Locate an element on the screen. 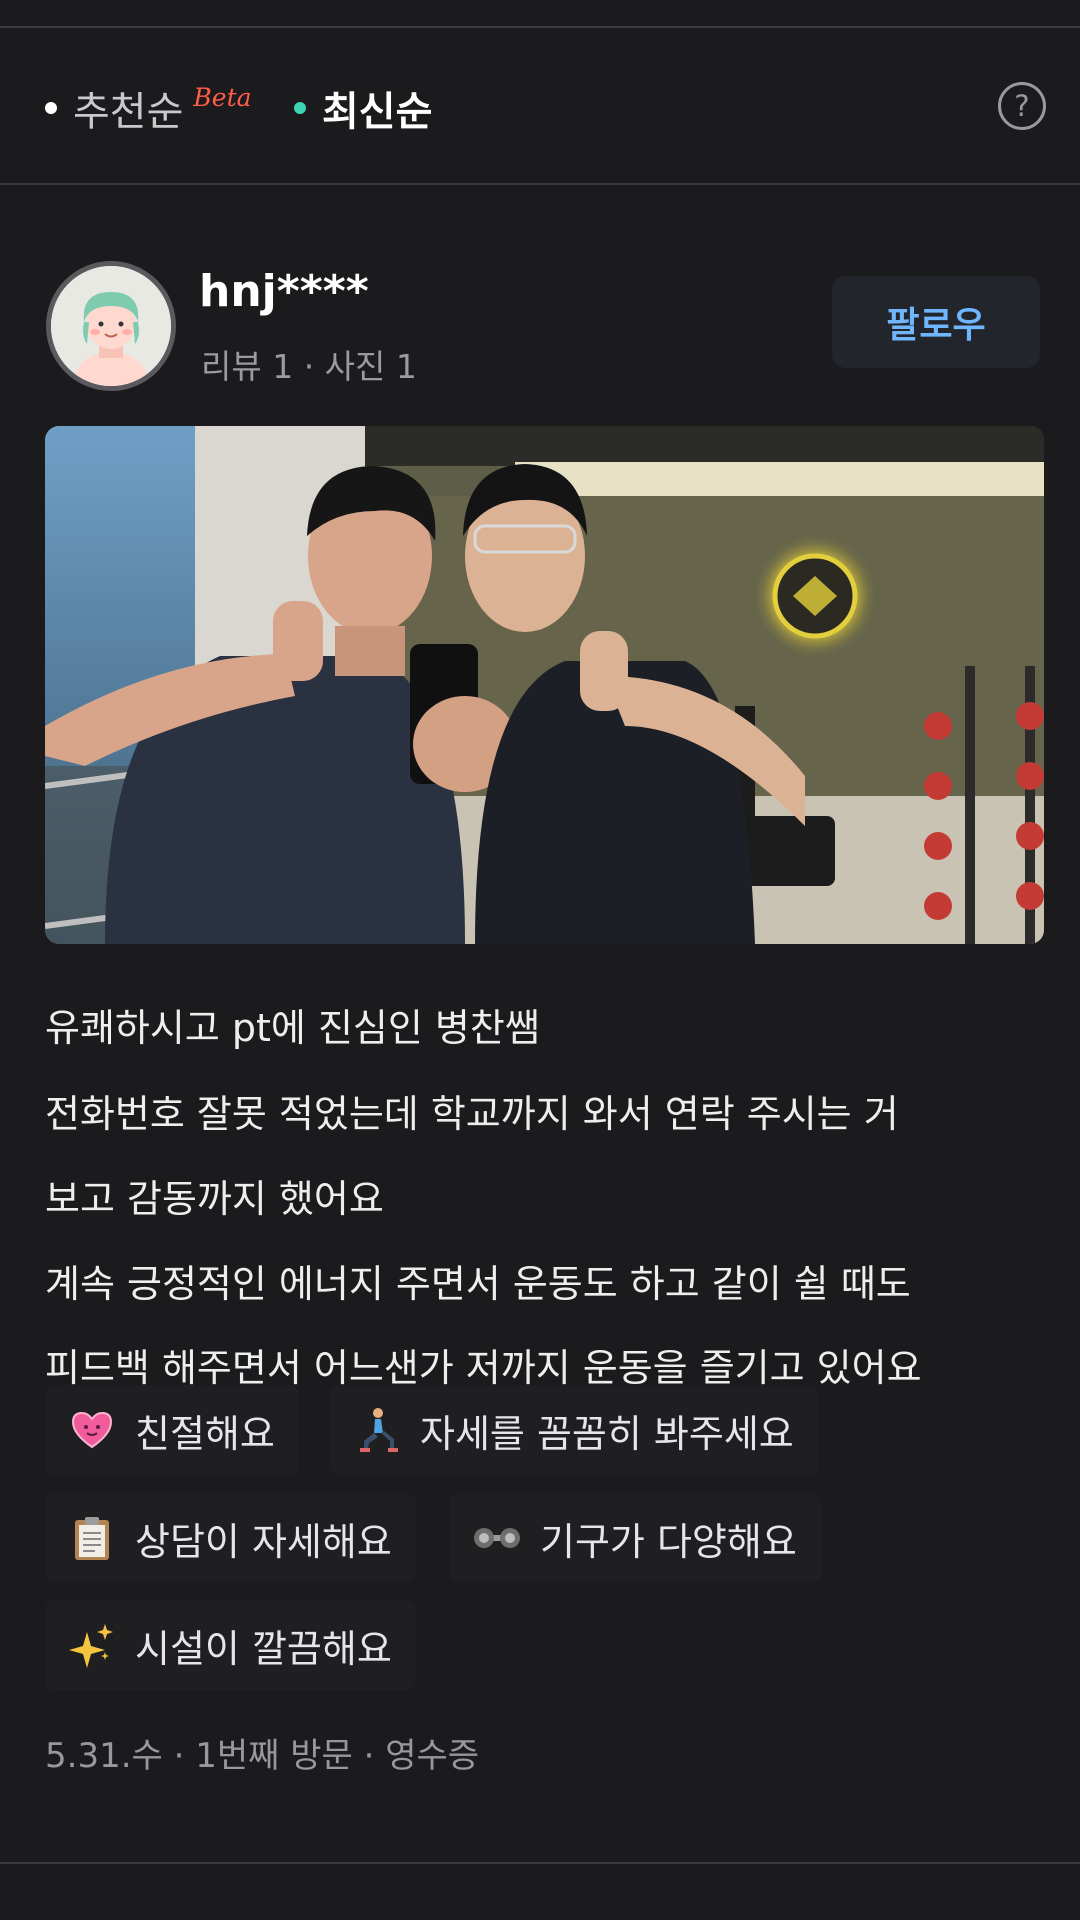  tag-chip: 시설이 깔끔해요 is located at coordinates (230, 1645).